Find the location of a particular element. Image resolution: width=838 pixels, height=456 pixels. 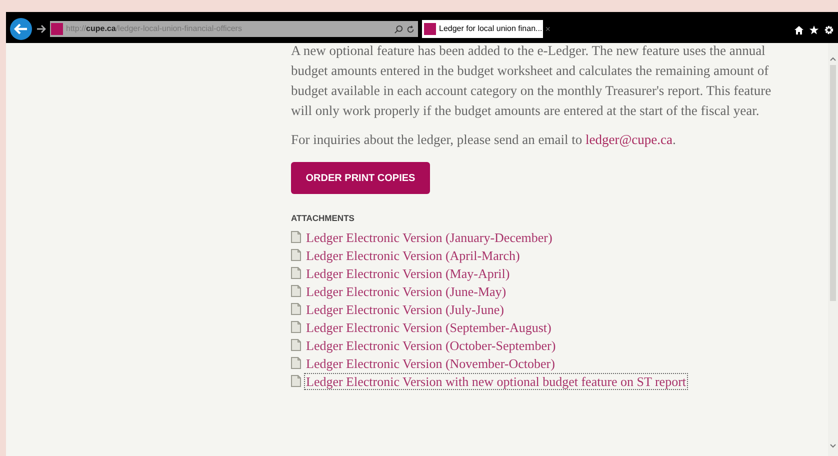

attachment-link: Ledger Electronic Version (January-December) is located at coordinates (429, 237).